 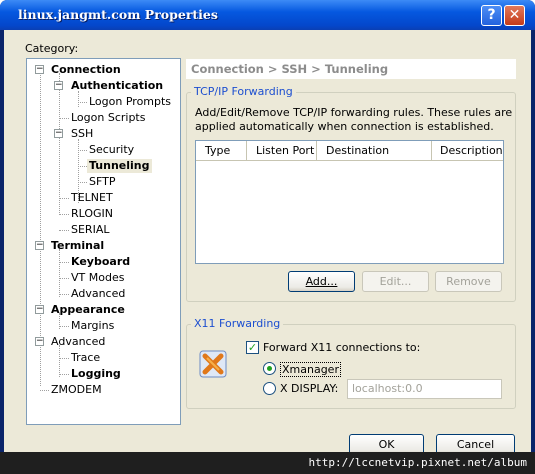 I want to click on tcpip-group-title: TCP/IP Forwarding, so click(x=243, y=91).